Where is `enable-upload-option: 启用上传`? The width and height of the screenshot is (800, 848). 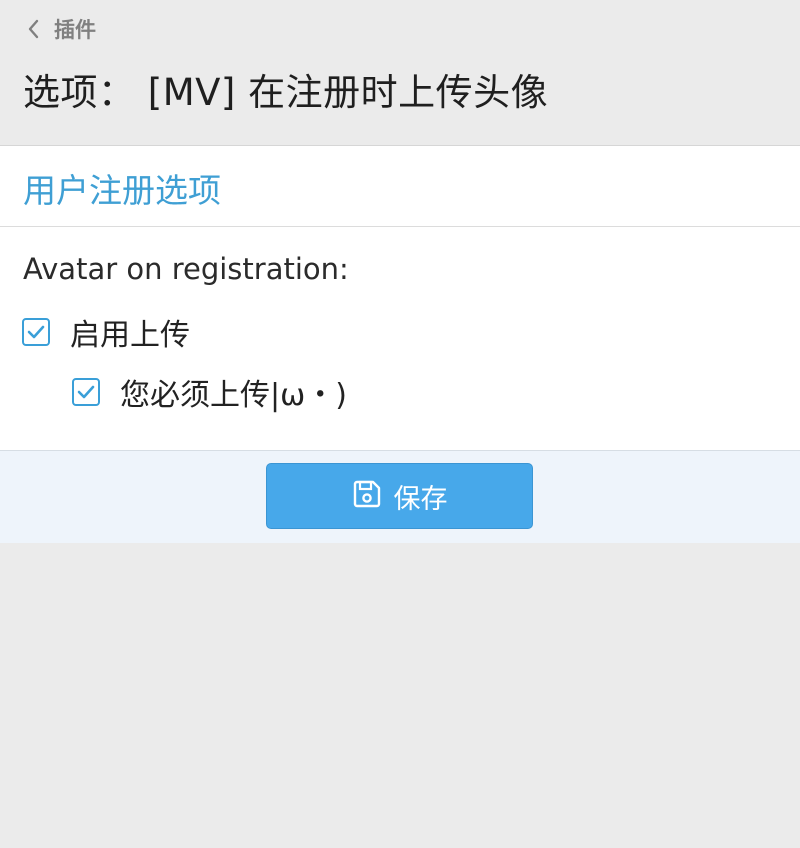 enable-upload-option: 启用上传 is located at coordinates (106, 332).